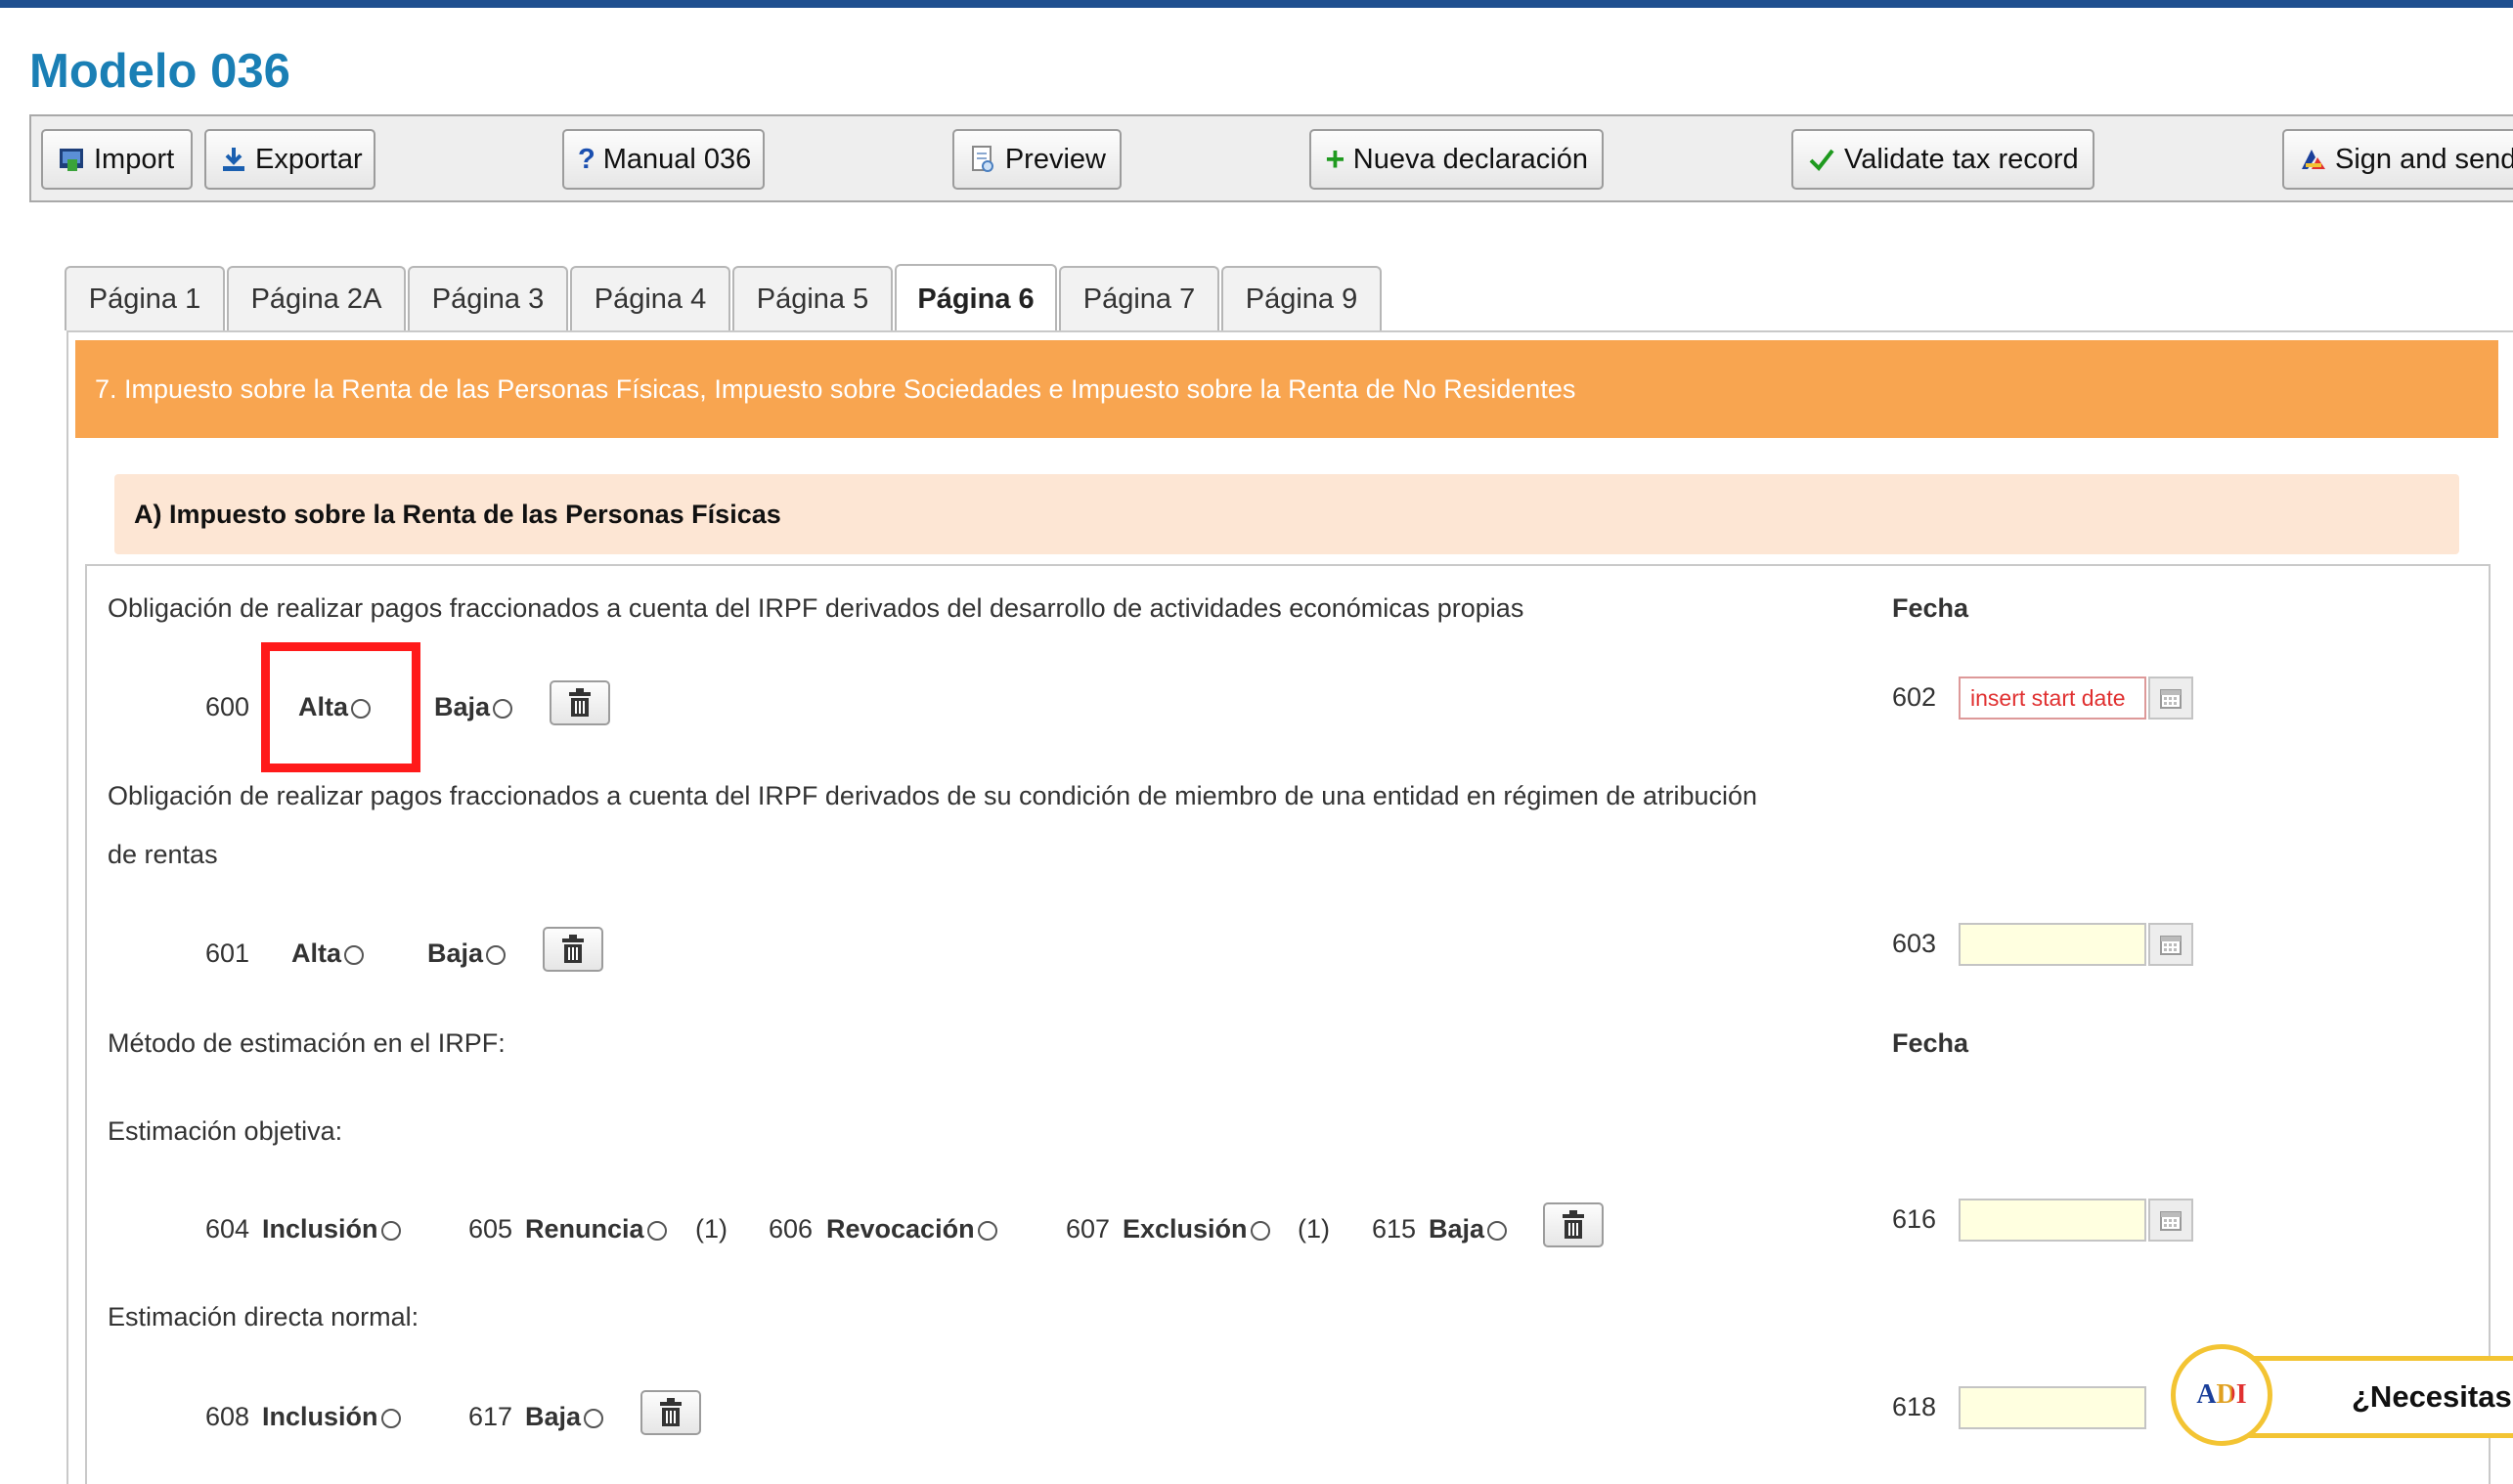  What do you see at coordinates (2312, 159) in the screenshot?
I see `agency-logo-icon` at bounding box center [2312, 159].